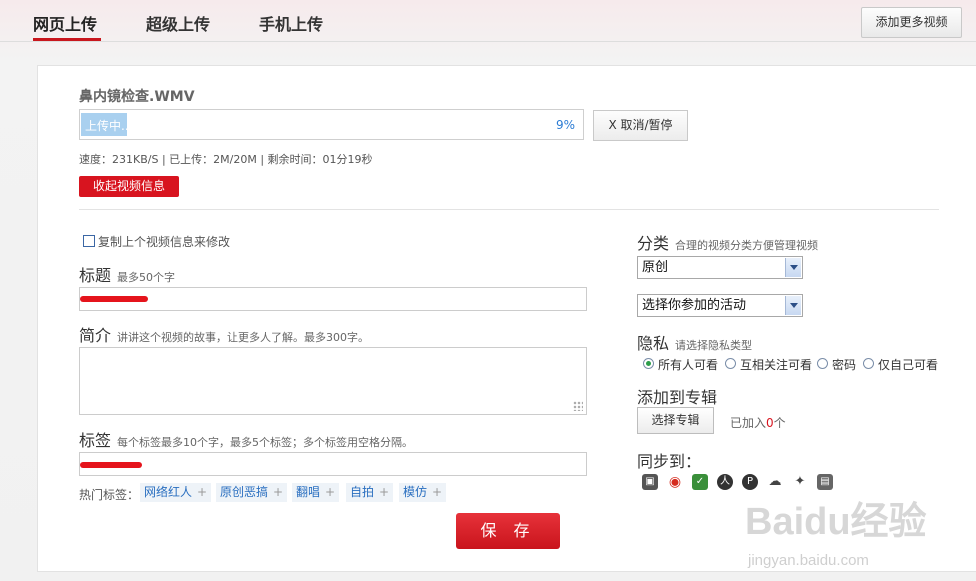 Image resolution: width=976 pixels, height=581 pixels. I want to click on activity-value: 选择你参加的活动, so click(694, 305).